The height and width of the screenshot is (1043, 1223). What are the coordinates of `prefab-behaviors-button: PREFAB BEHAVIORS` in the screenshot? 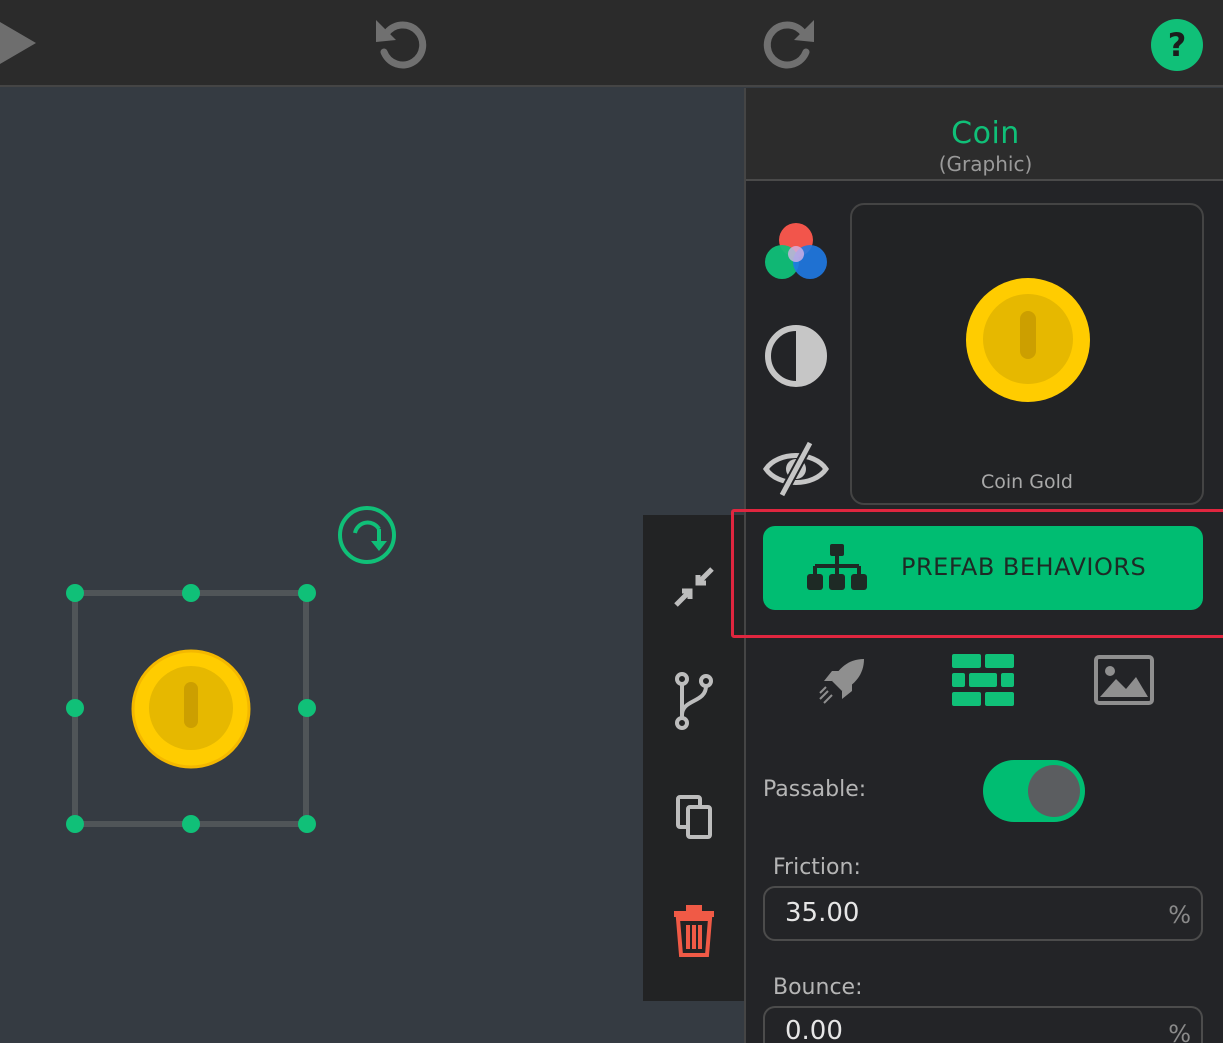 It's located at (983, 568).